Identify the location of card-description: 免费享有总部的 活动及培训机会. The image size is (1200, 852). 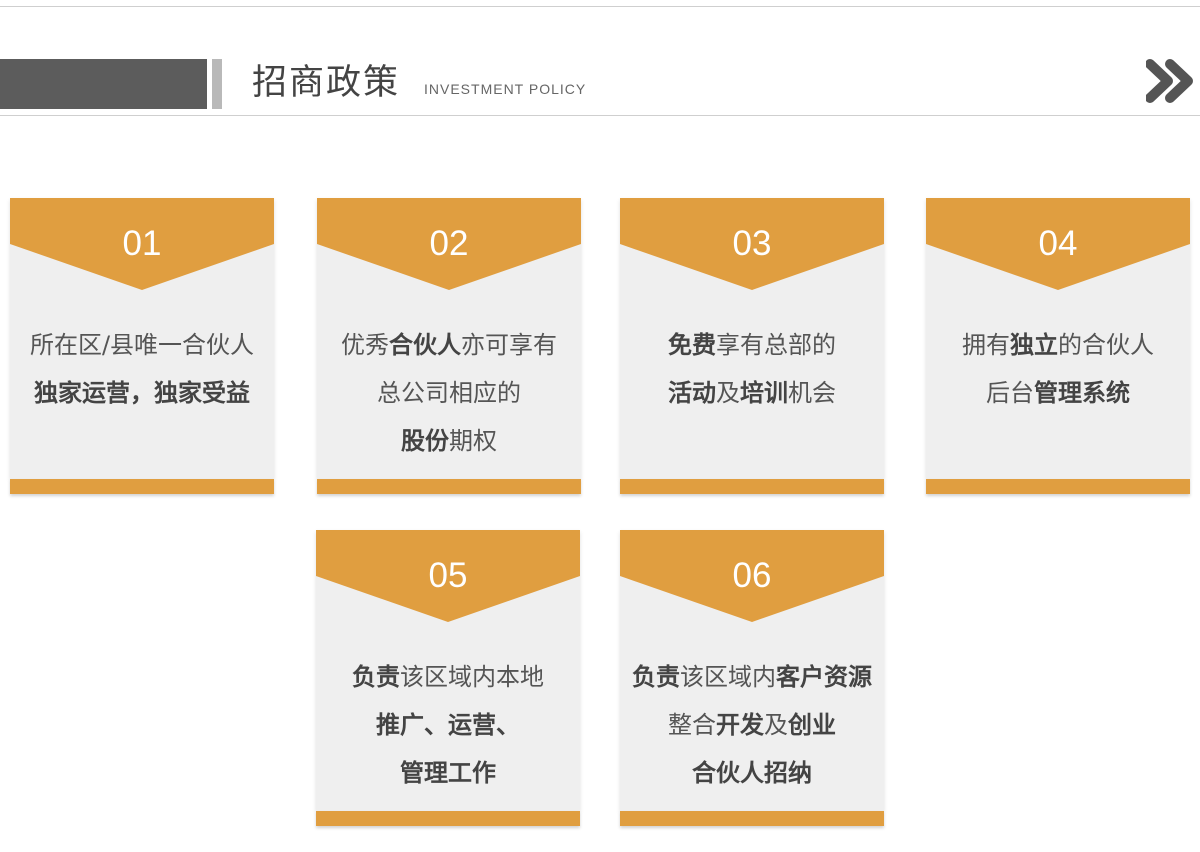
(752, 369).